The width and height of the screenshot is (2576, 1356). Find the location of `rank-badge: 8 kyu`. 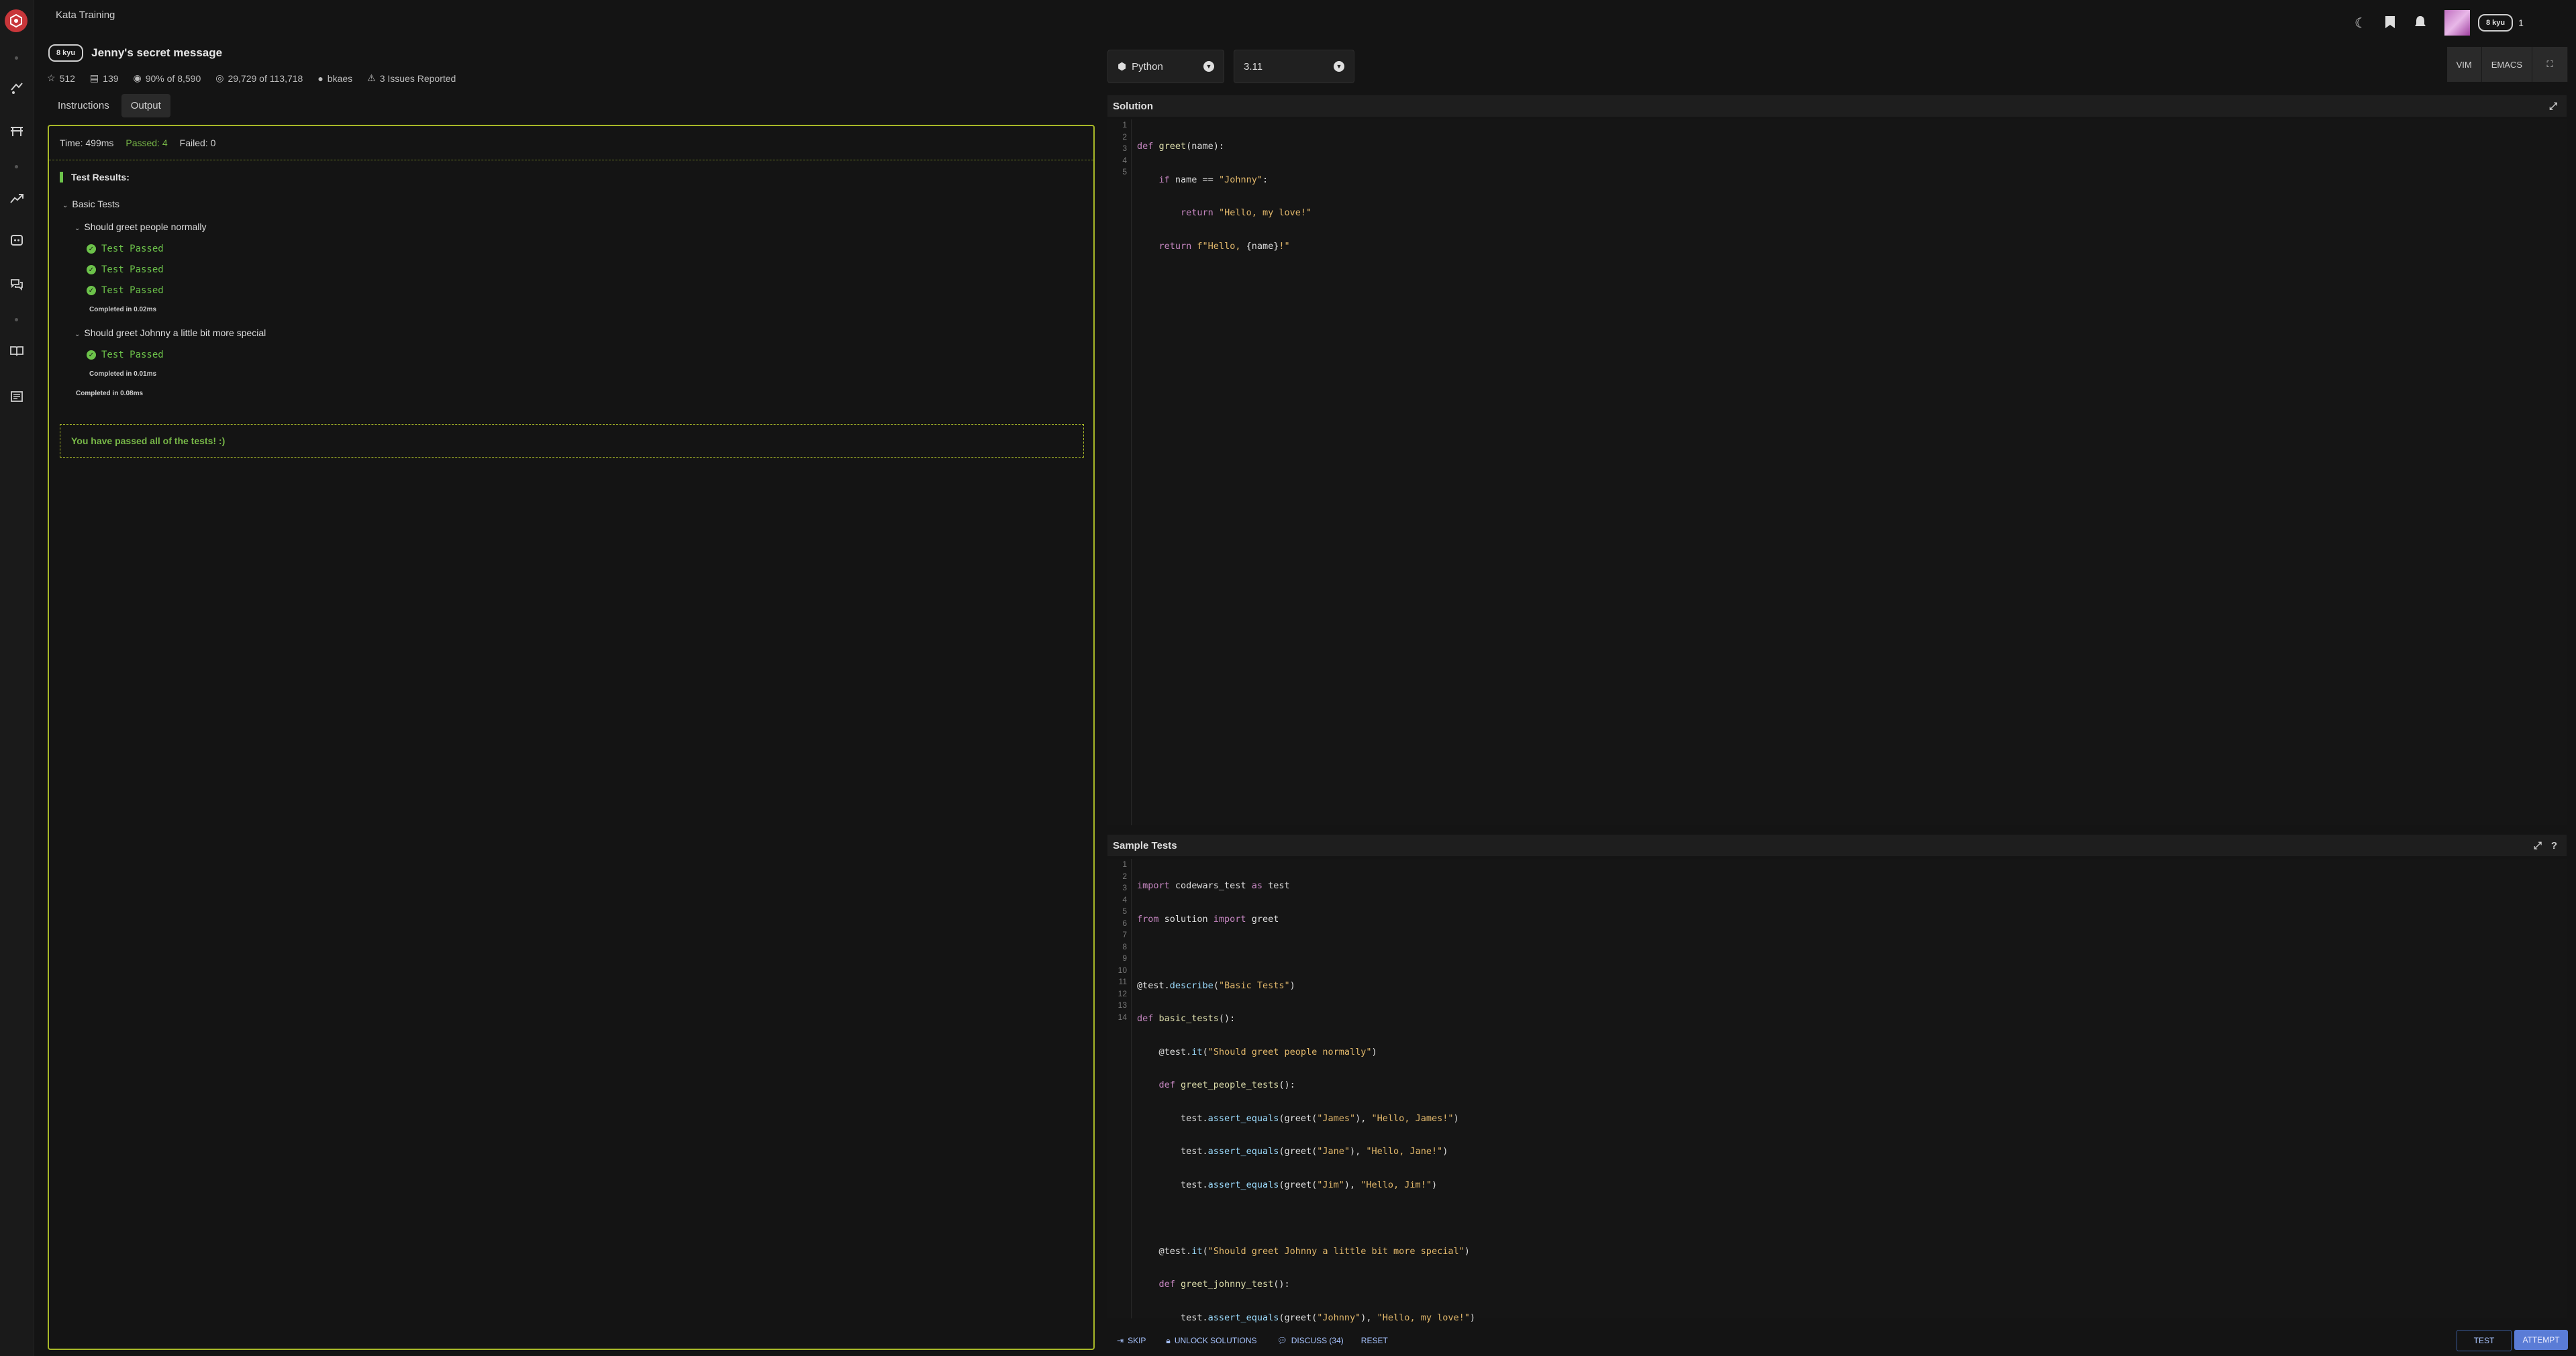

rank-badge: 8 kyu is located at coordinates (66, 53).